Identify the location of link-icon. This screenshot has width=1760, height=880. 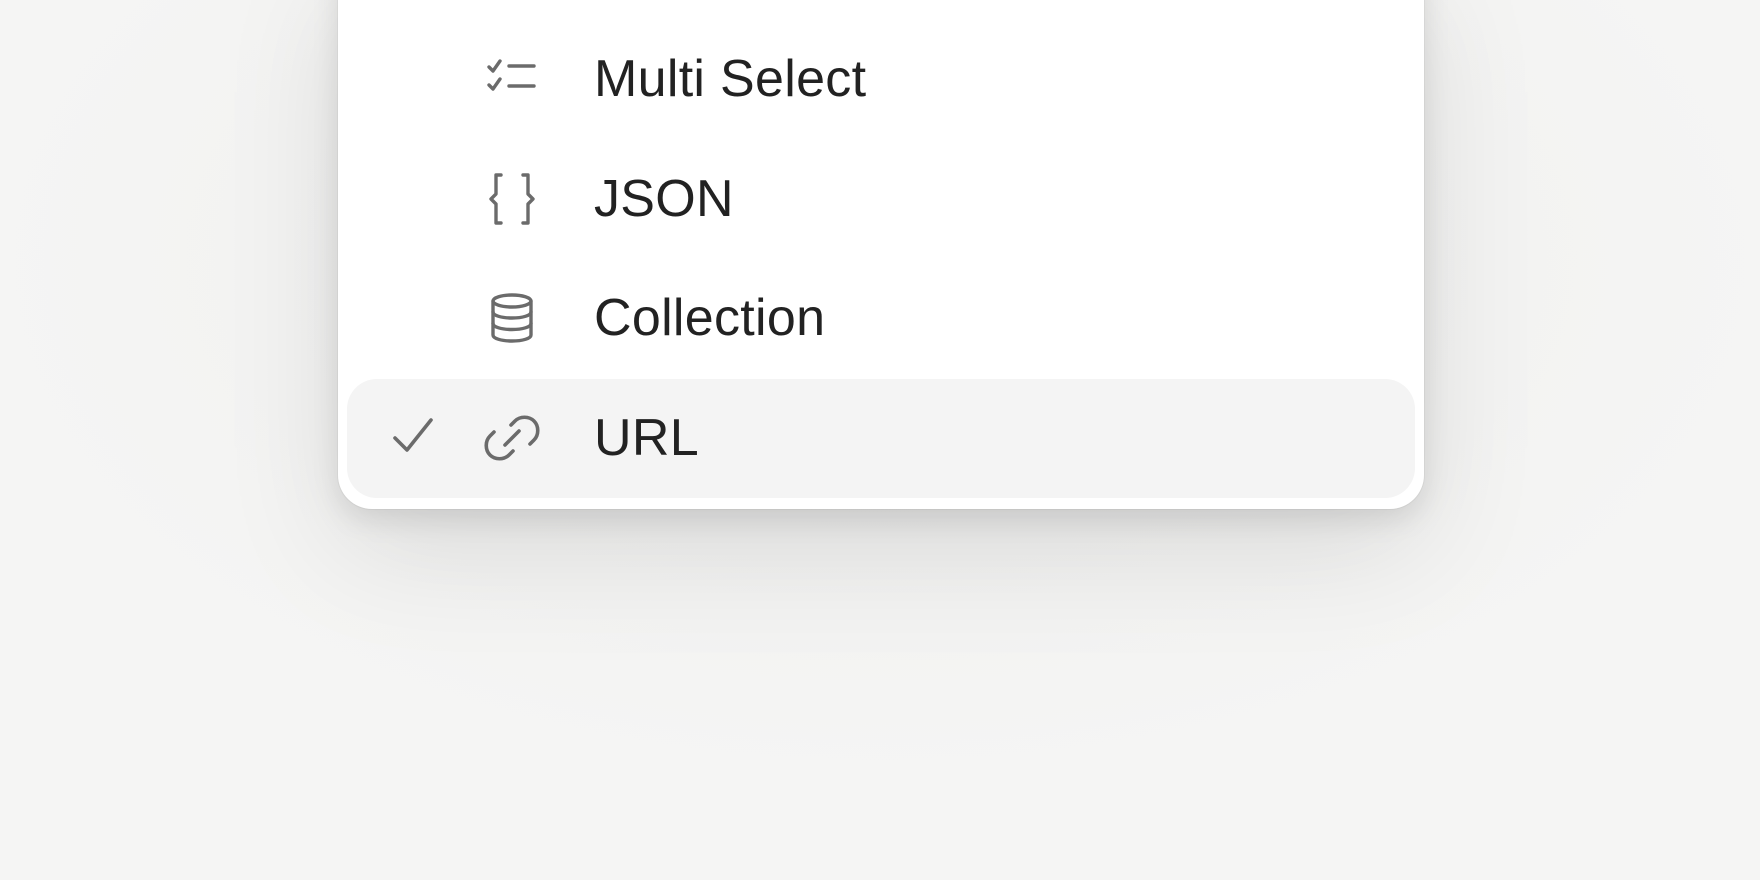
(512, 438).